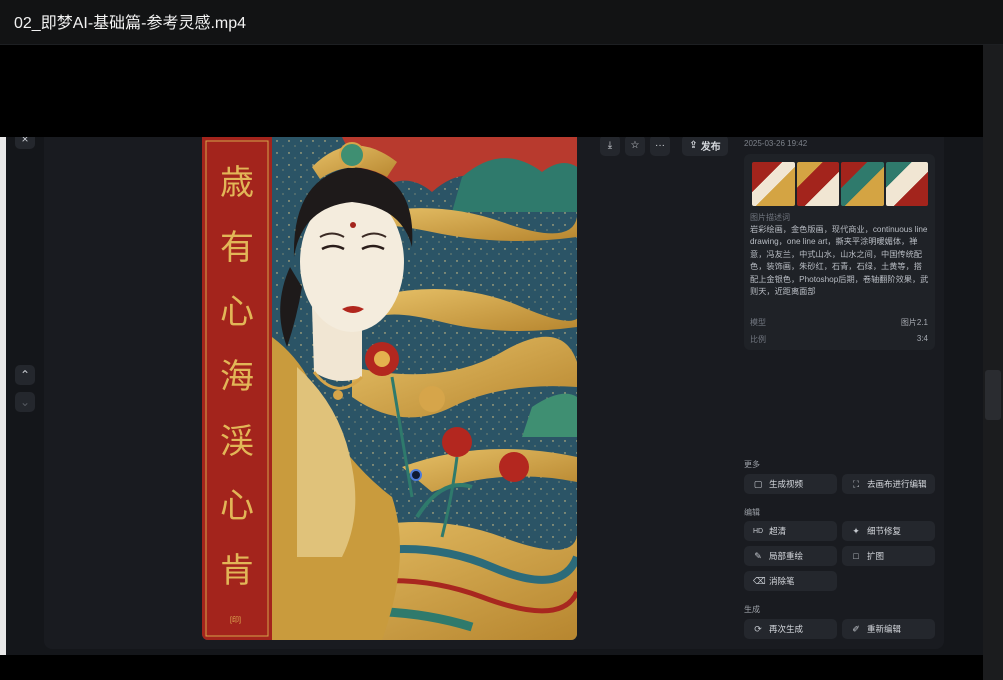  What do you see at coordinates (856, 530) in the screenshot?
I see `magic-wand-icon: ✦` at bounding box center [856, 530].